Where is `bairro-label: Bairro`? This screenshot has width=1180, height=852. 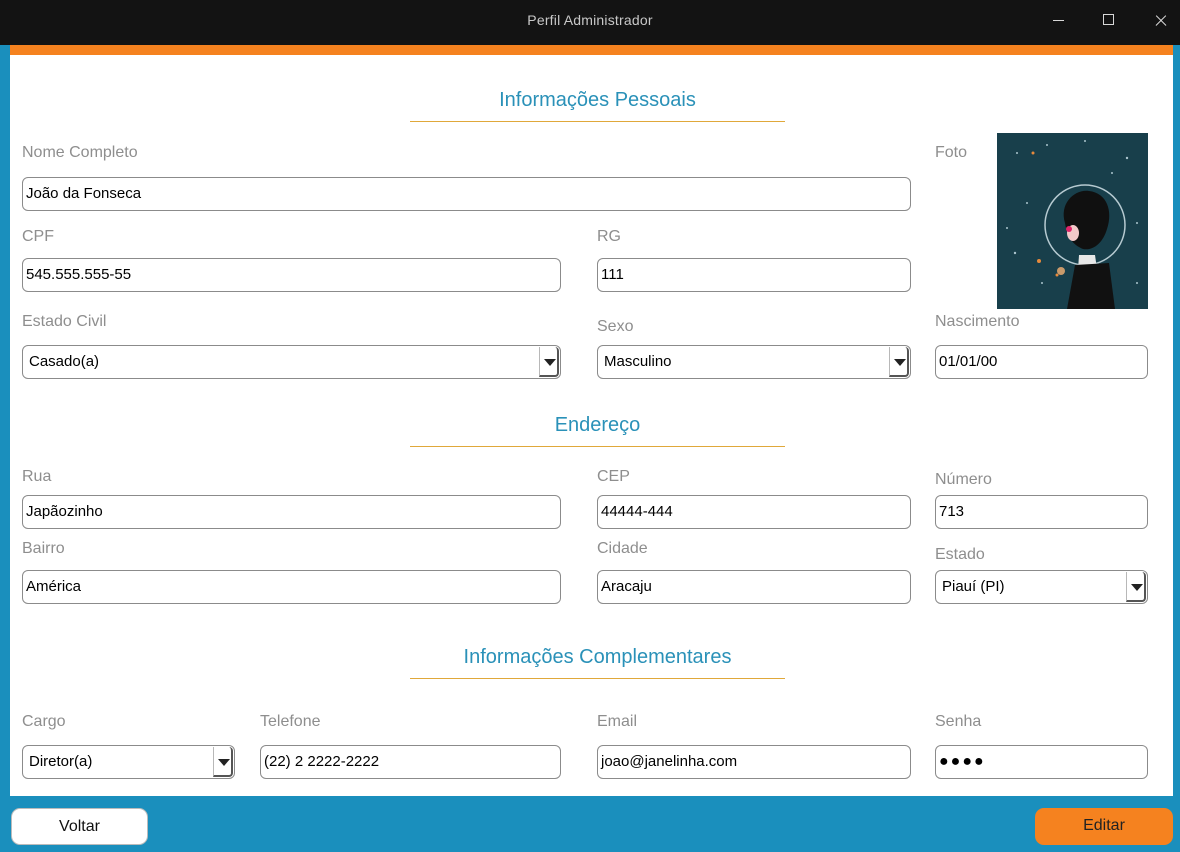
bairro-label: Bairro is located at coordinates (43, 548).